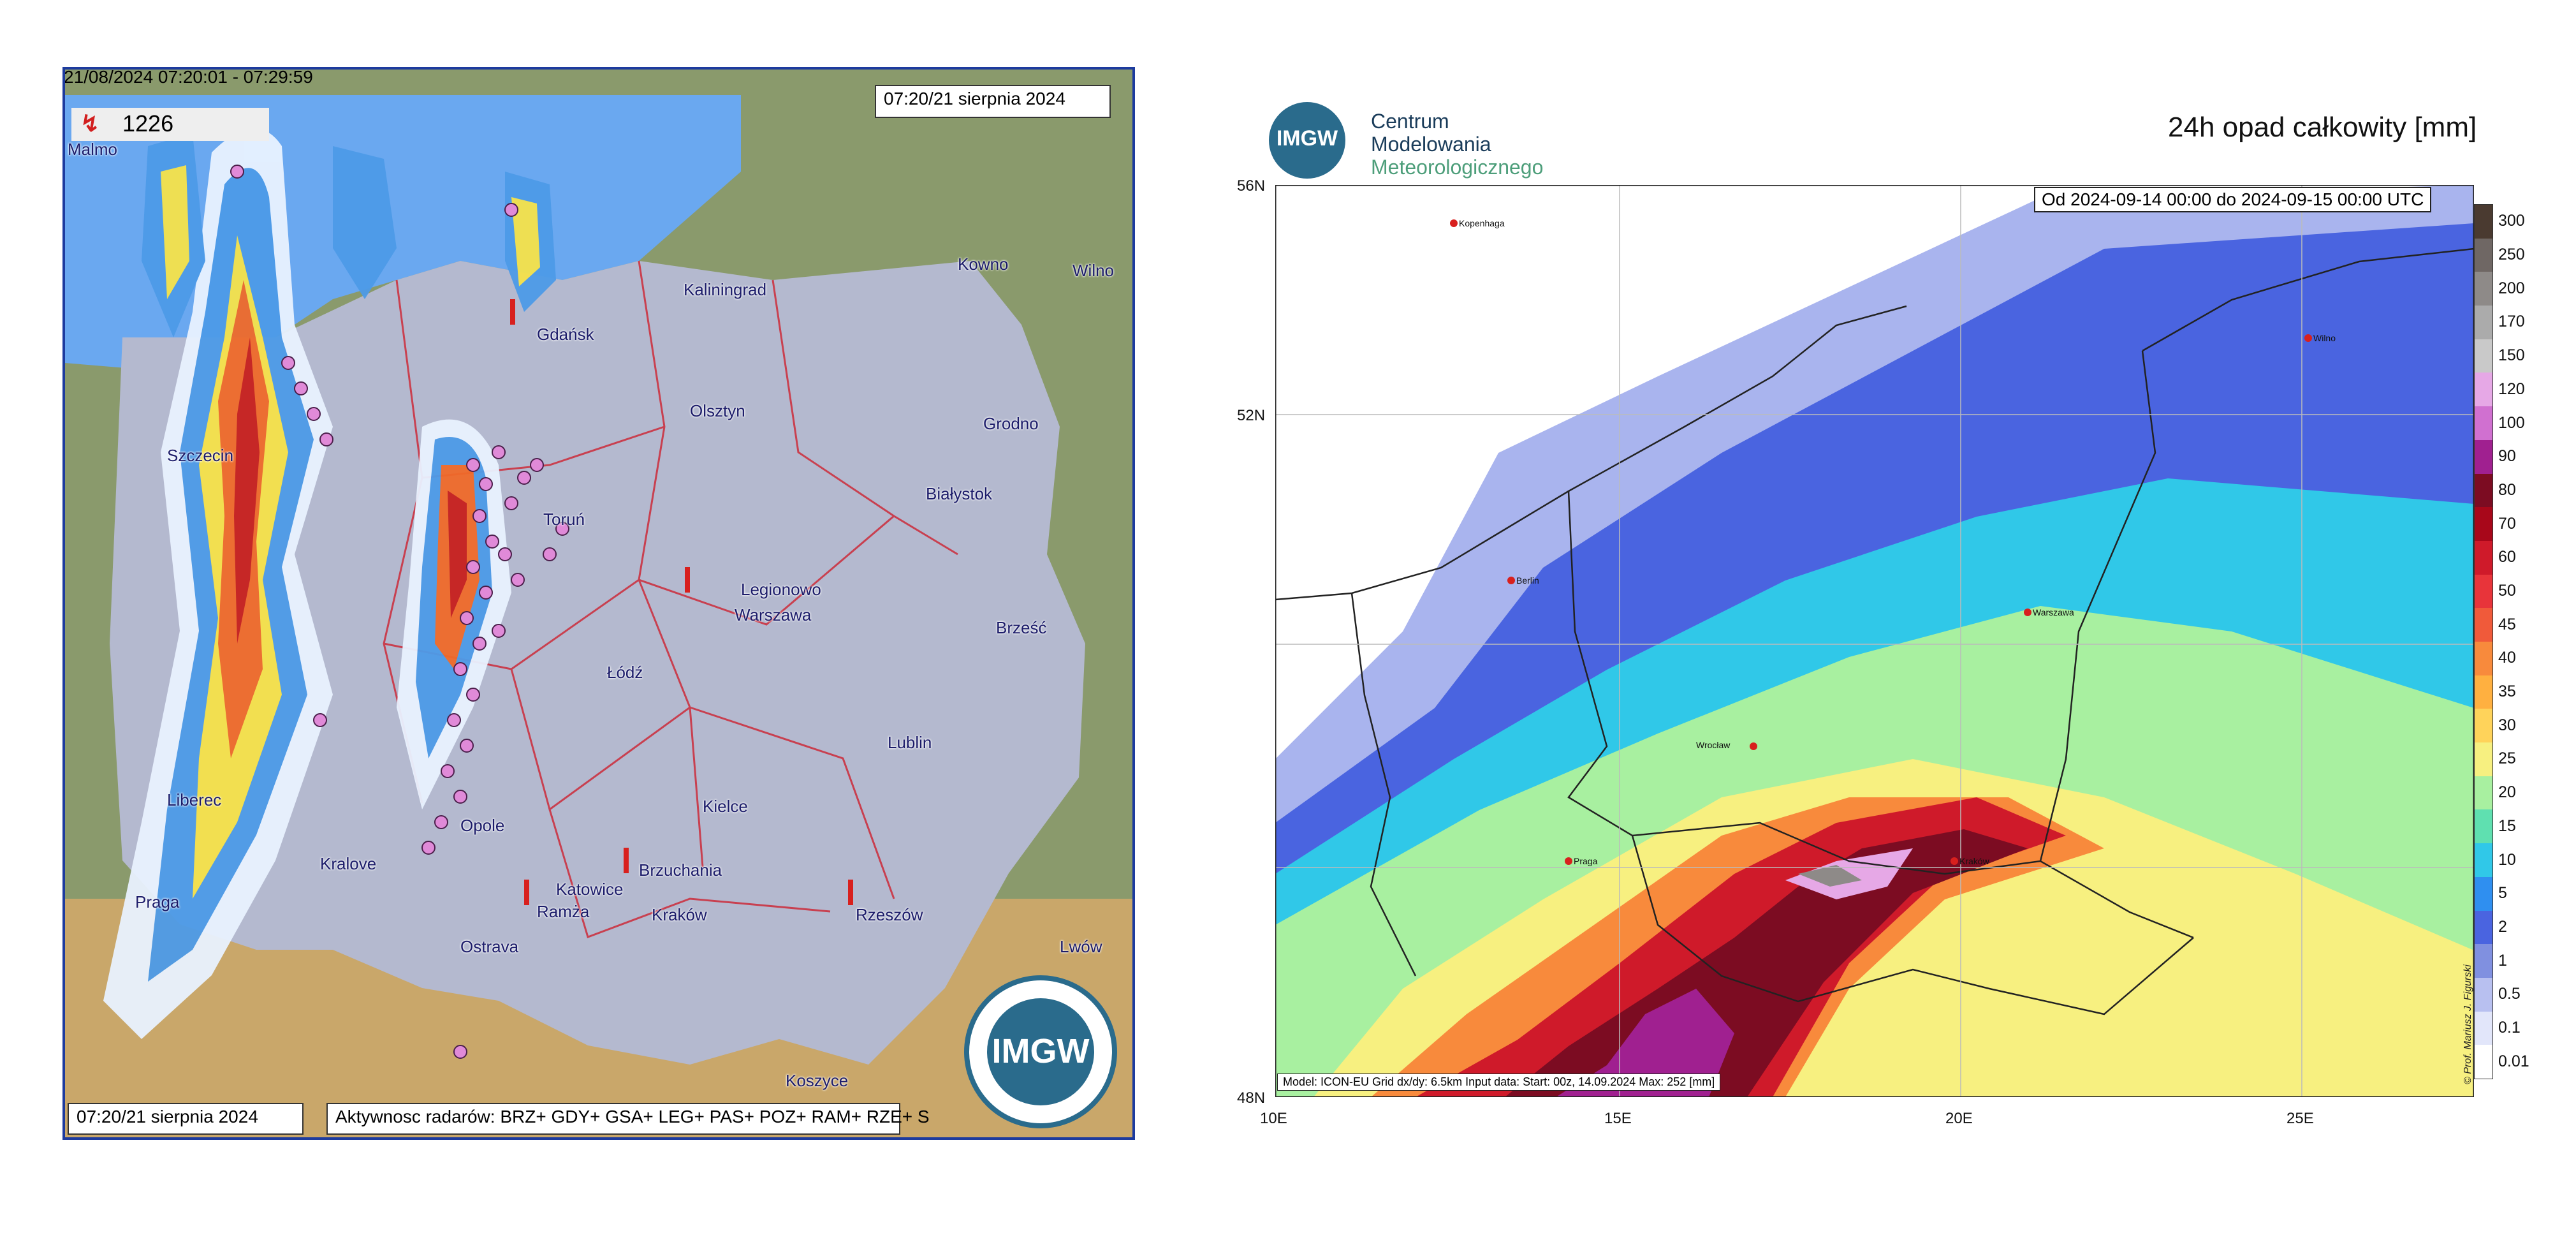 The height and width of the screenshot is (1247, 2576). I want to click on city-label: Brzuchania, so click(680, 870).